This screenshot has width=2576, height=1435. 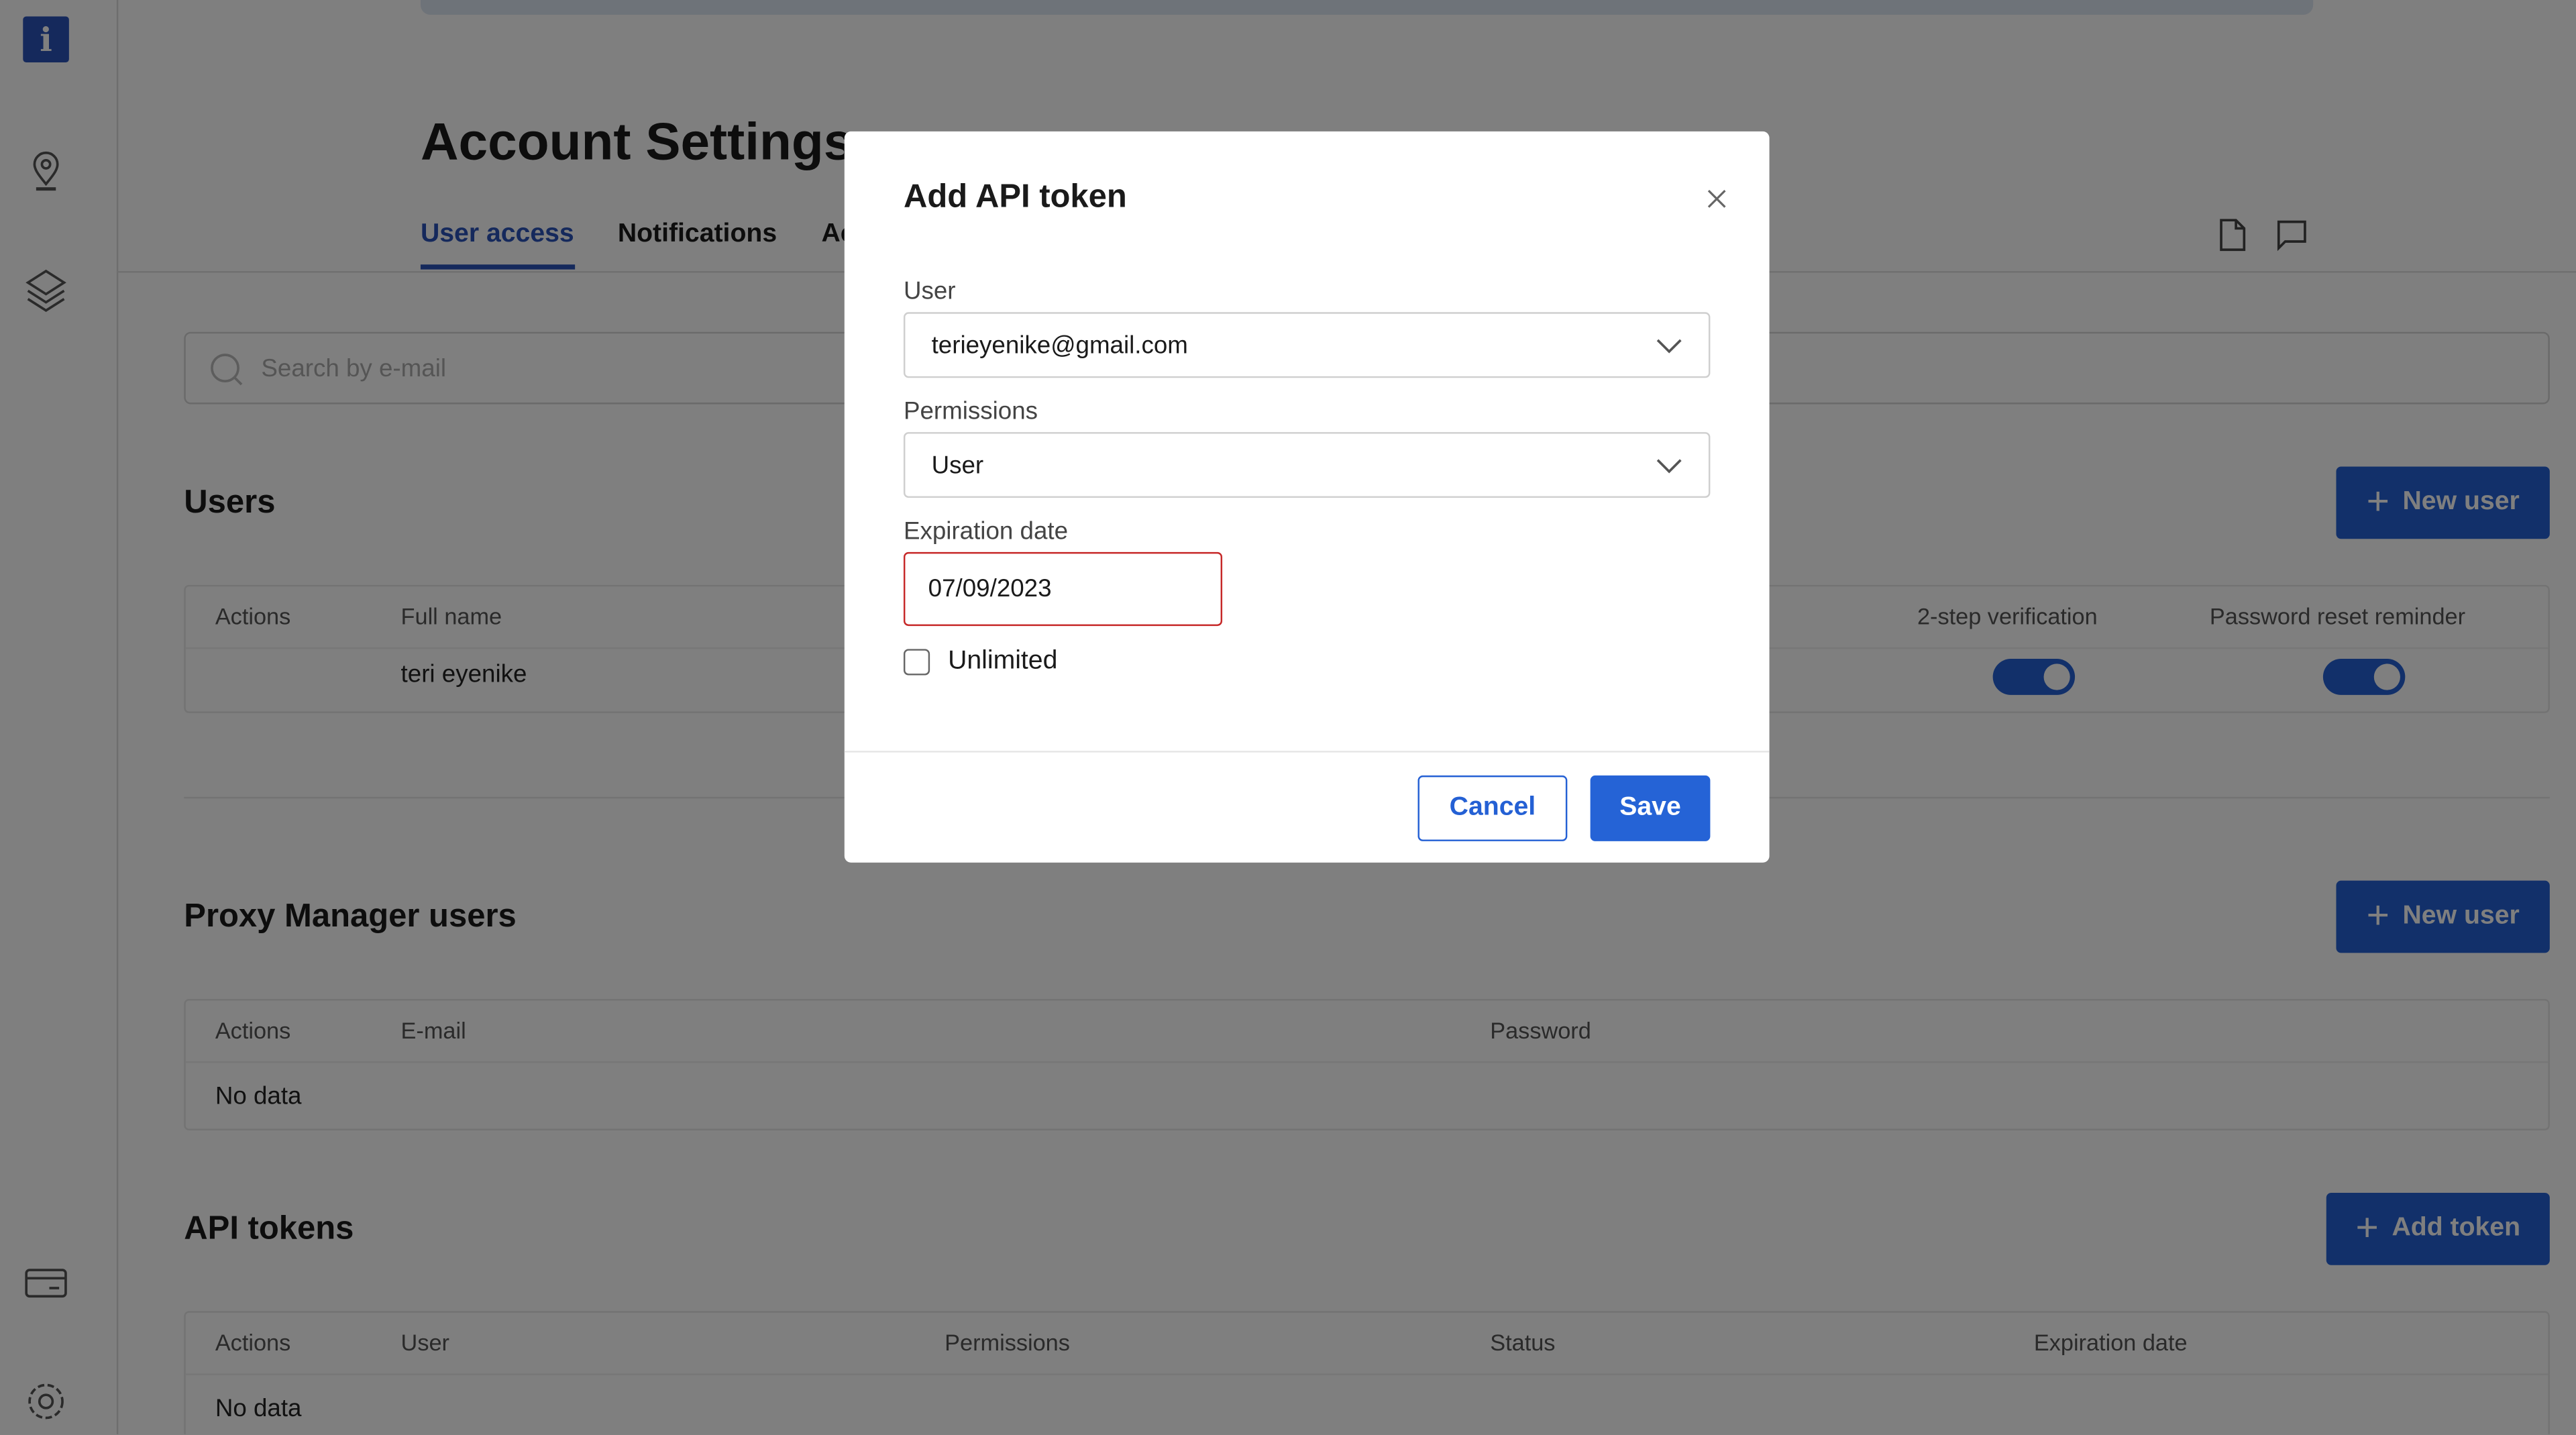 What do you see at coordinates (1063, 589) in the screenshot?
I see `expiration-date-input: 07/09/2023` at bounding box center [1063, 589].